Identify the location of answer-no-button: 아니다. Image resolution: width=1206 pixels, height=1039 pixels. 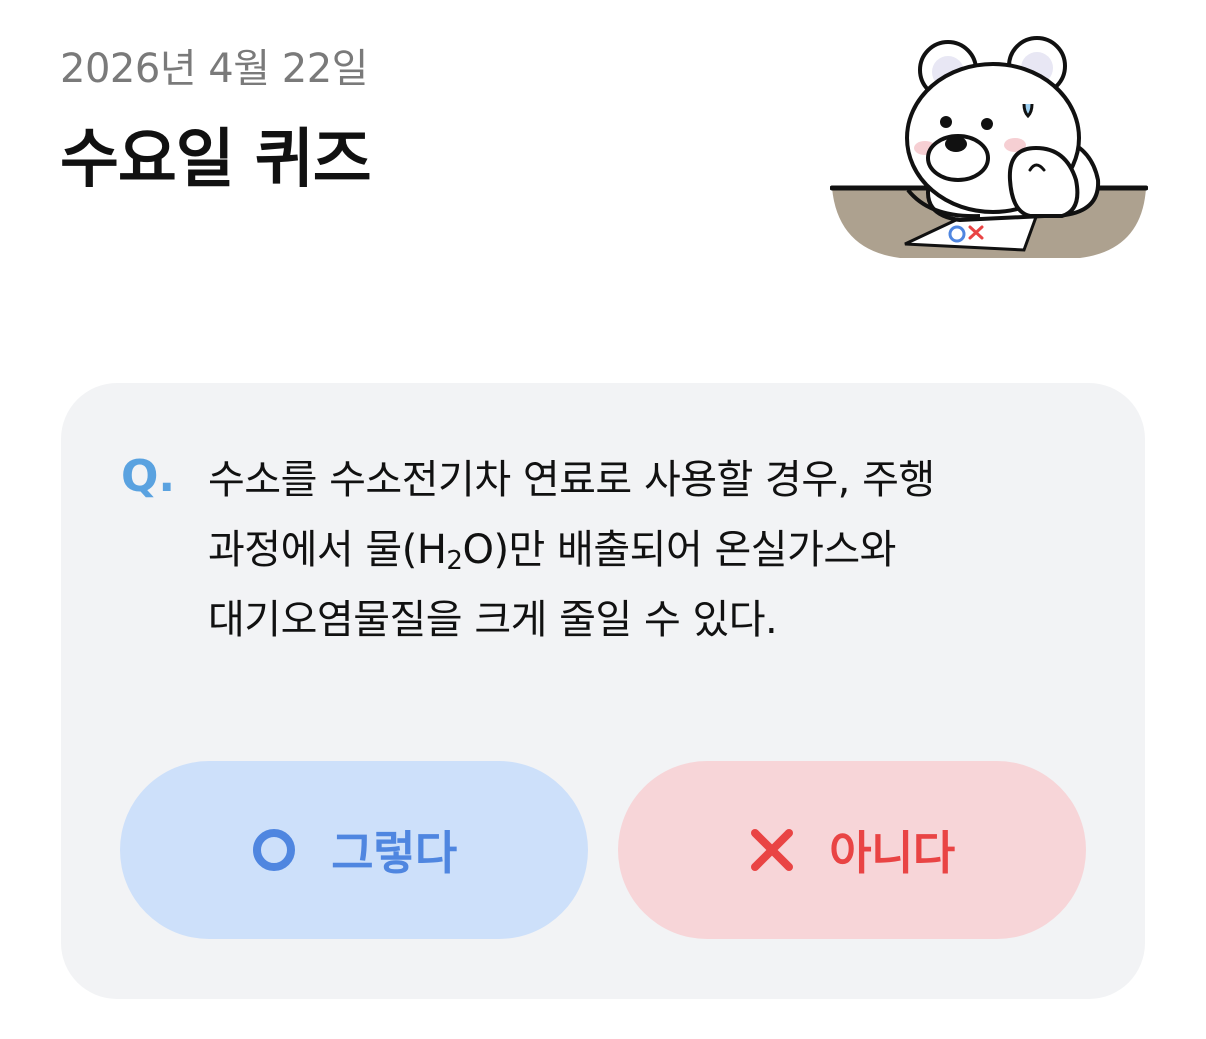
(852, 850).